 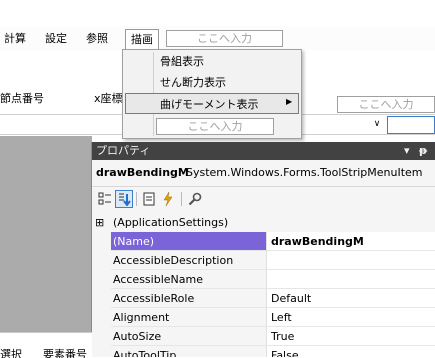 I want to click on menu-item-calculate: 計算, so click(x=15, y=38).